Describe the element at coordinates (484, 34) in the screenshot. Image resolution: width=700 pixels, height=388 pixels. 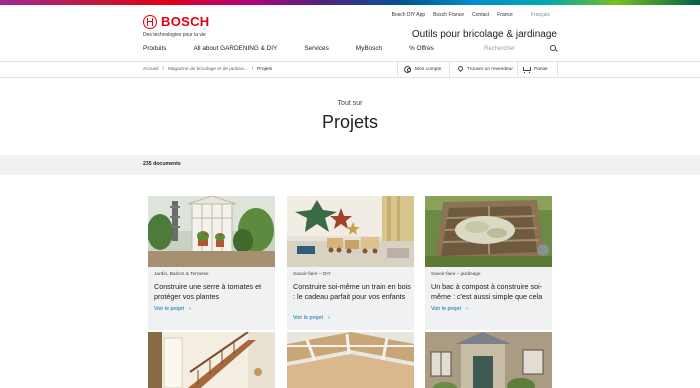
I see `site-title: Outils pour bricolage & jardinage` at that location.